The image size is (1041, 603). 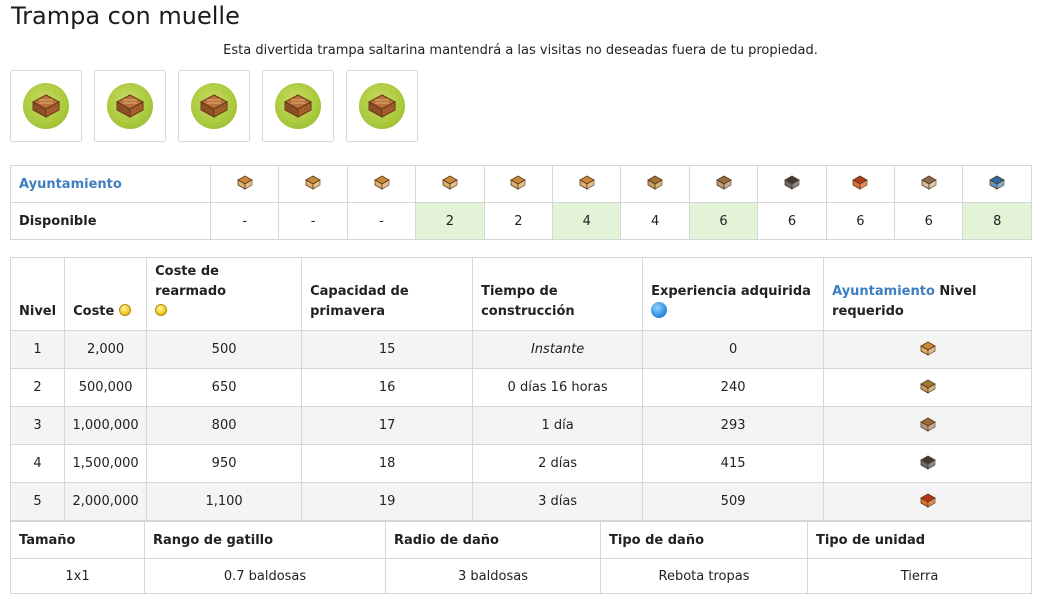 I want to click on town-hall-5-icon, so click(x=518, y=184).